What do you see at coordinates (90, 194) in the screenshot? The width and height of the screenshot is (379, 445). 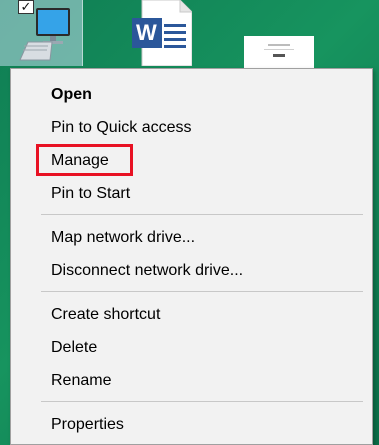 I see `menu-item-pin-to-start: Pin to Start` at bounding box center [90, 194].